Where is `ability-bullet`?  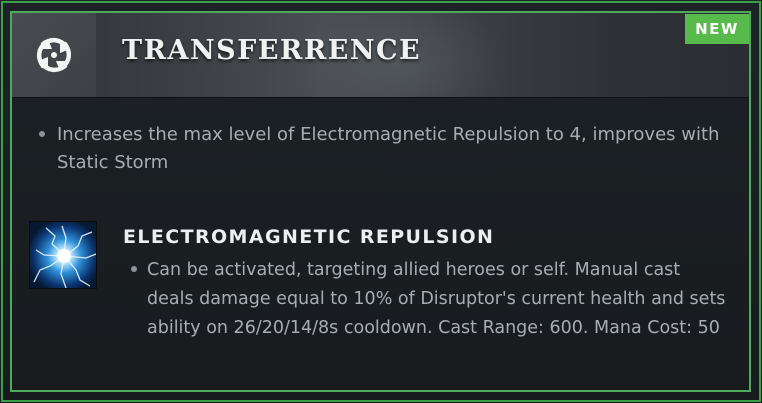
ability-bullet is located at coordinates (134, 269).